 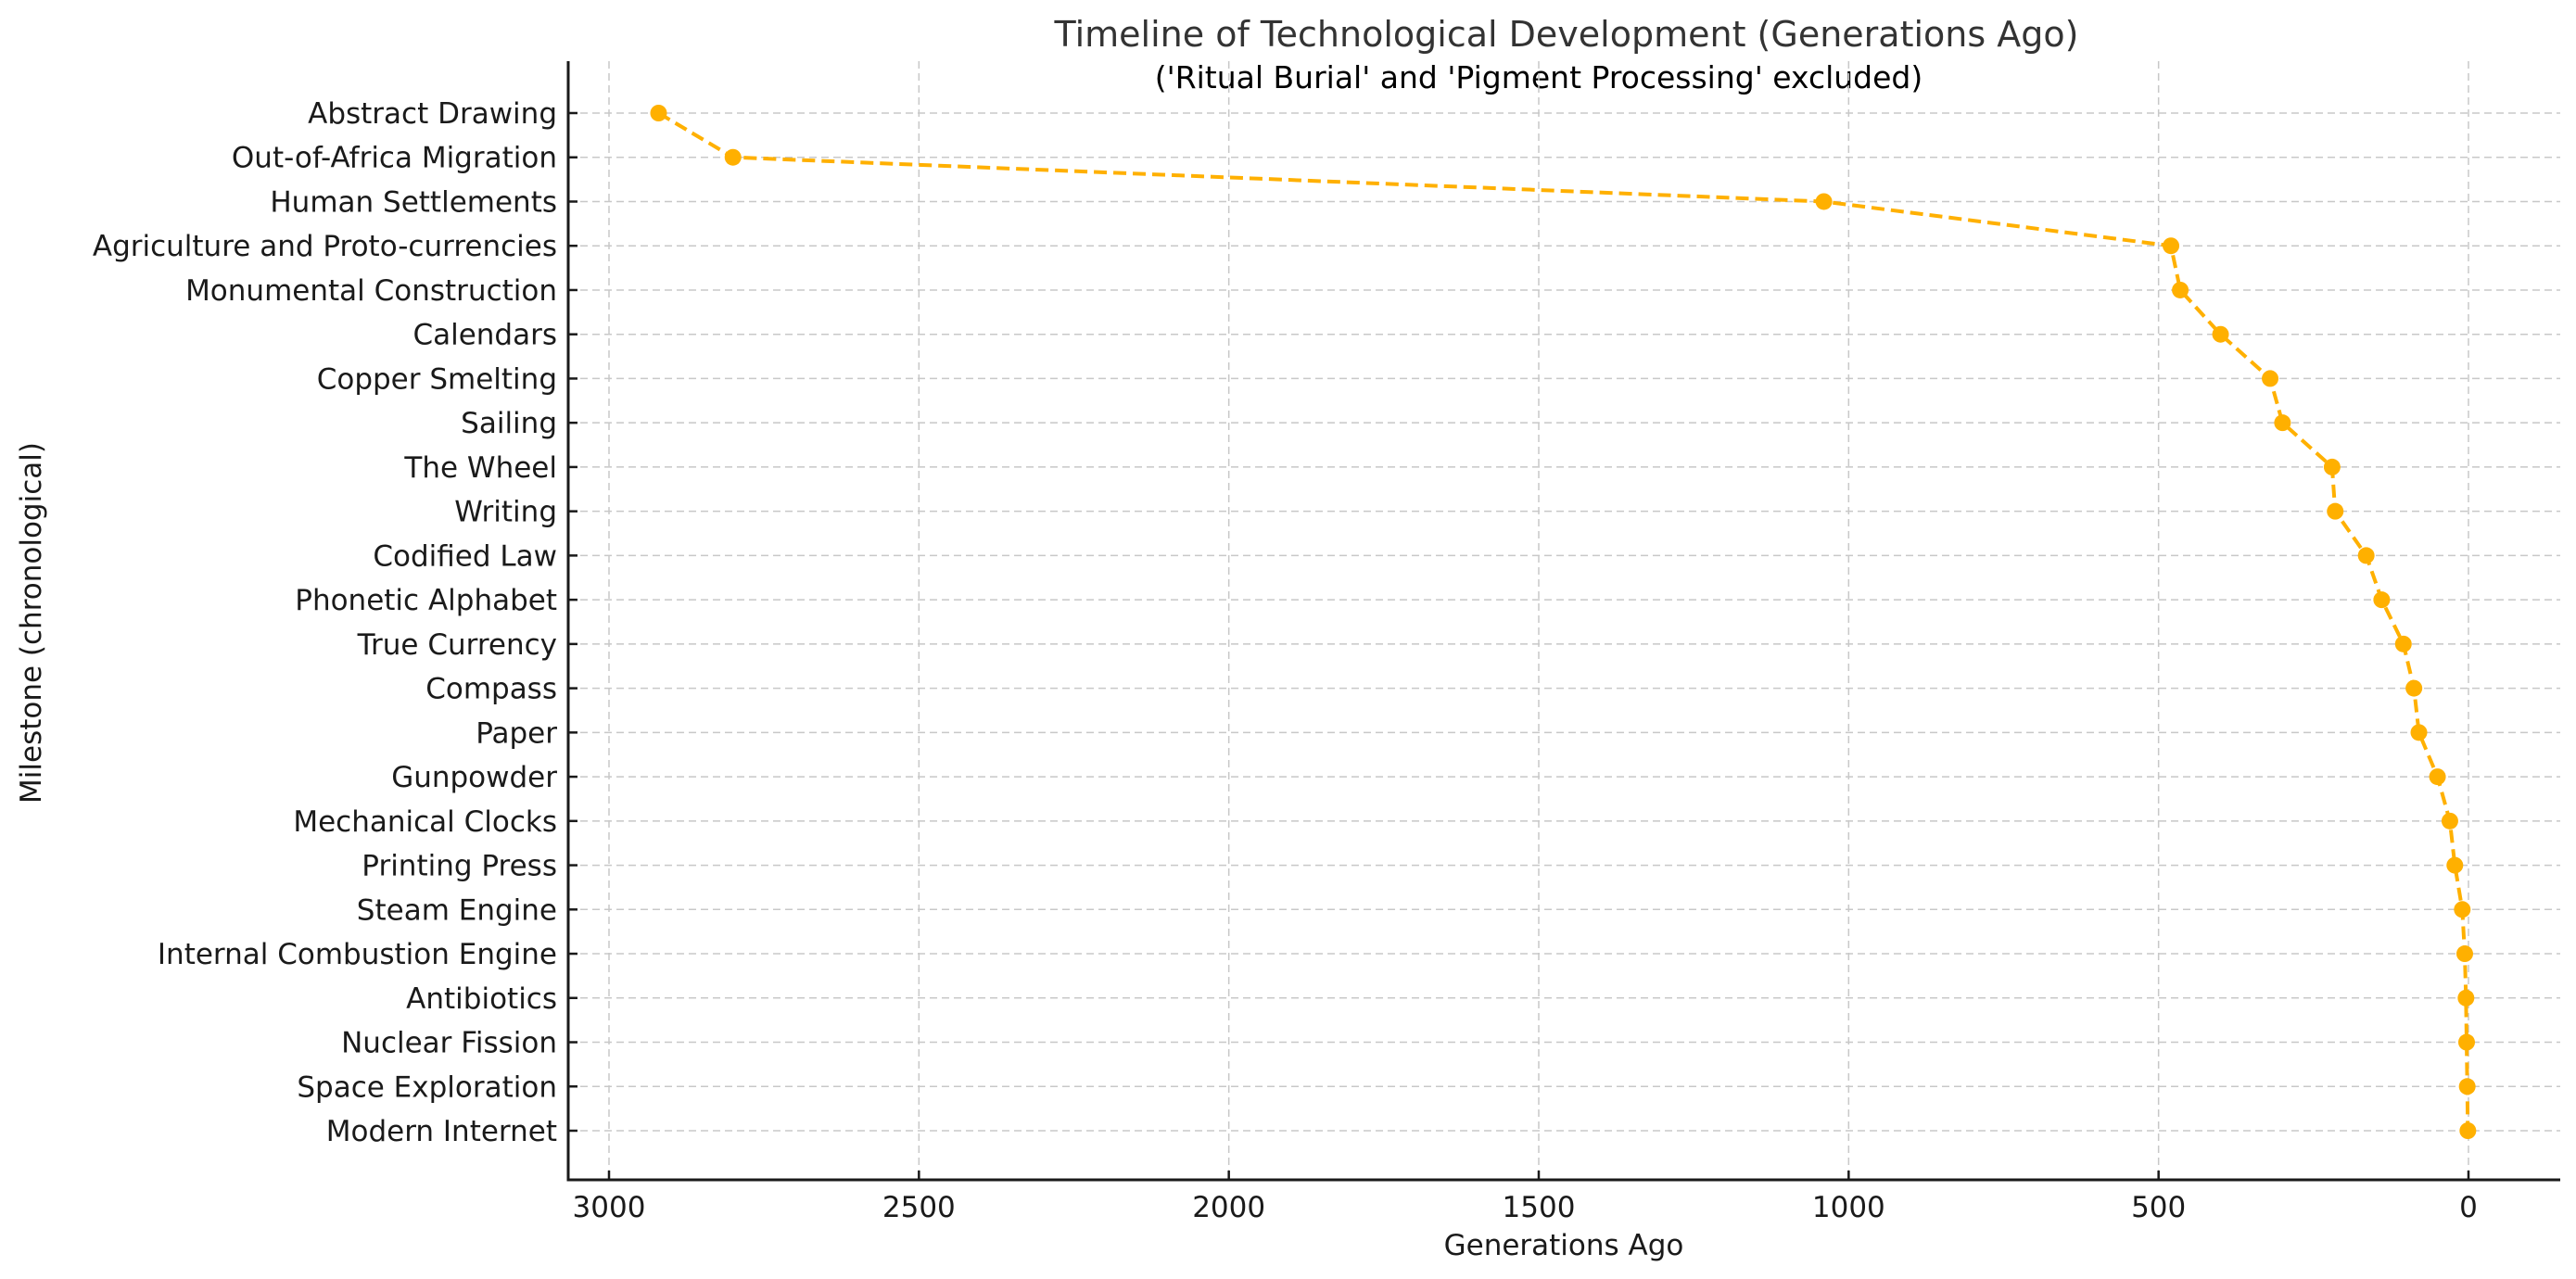 I want to click on y-tick-label: Antibiotics, so click(x=481, y=999).